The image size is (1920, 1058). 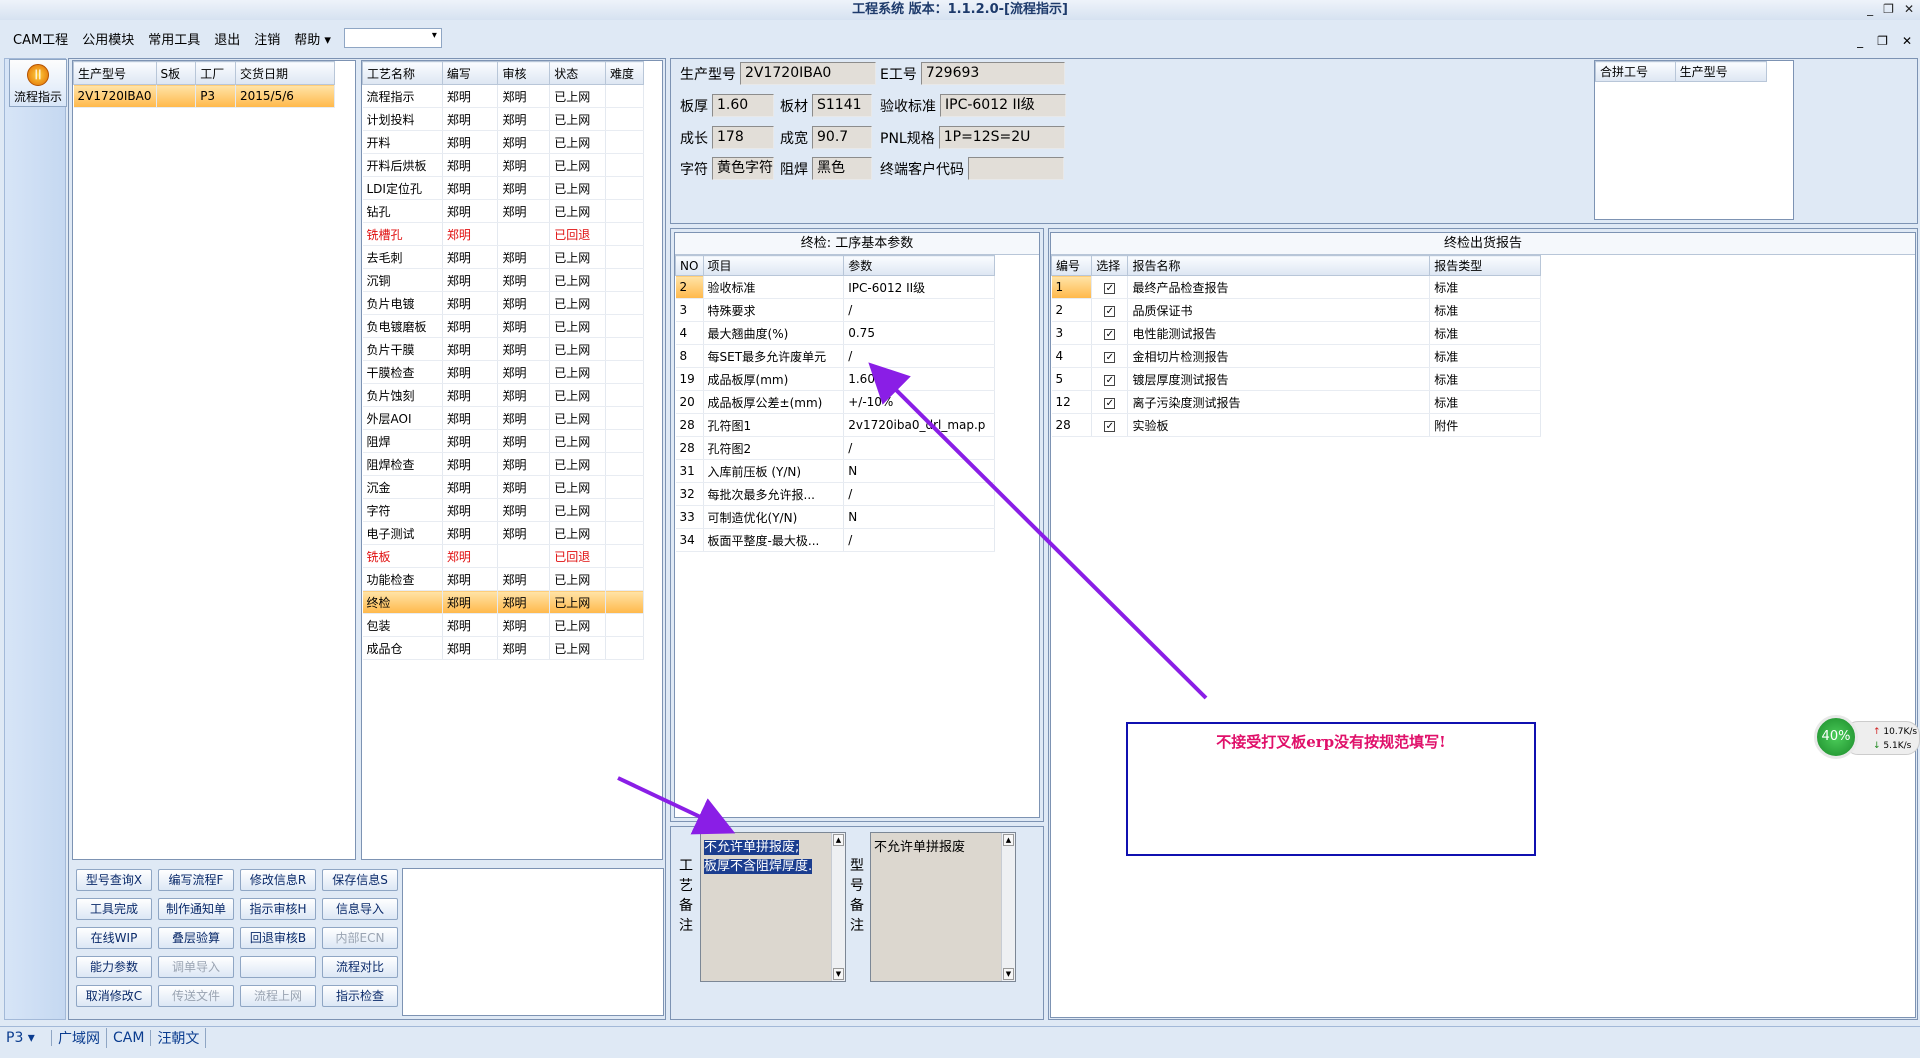 I want to click on arrow-to-remark, so click(x=676, y=805).